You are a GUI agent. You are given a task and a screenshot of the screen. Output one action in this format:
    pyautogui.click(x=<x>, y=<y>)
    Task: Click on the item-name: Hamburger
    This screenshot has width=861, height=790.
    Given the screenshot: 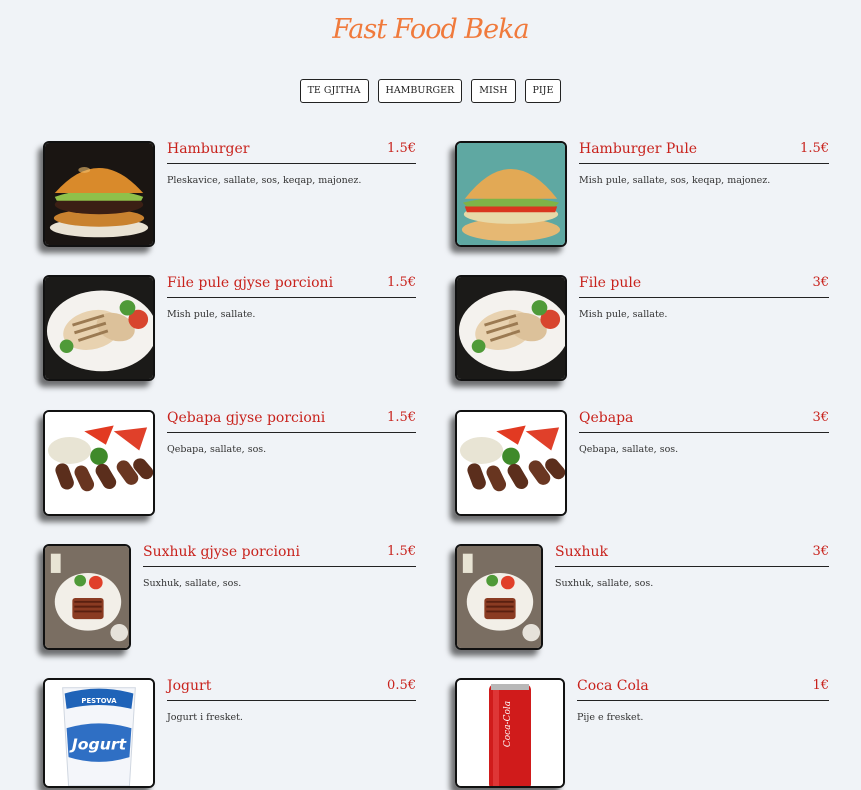 What is the action you would take?
    pyautogui.click(x=208, y=149)
    